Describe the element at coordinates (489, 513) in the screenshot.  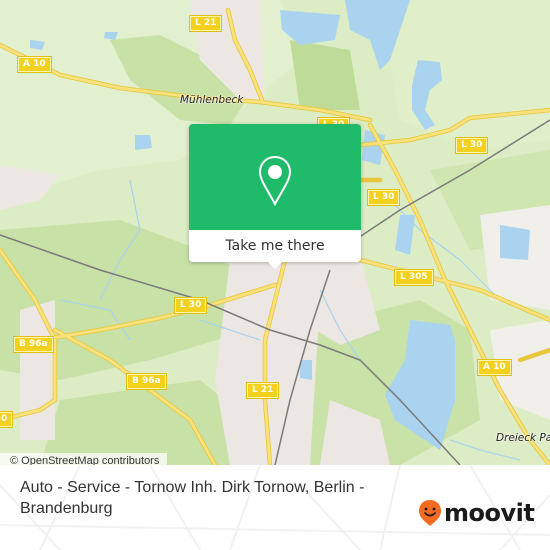
I see `moovit-wordmark: moovit` at that location.